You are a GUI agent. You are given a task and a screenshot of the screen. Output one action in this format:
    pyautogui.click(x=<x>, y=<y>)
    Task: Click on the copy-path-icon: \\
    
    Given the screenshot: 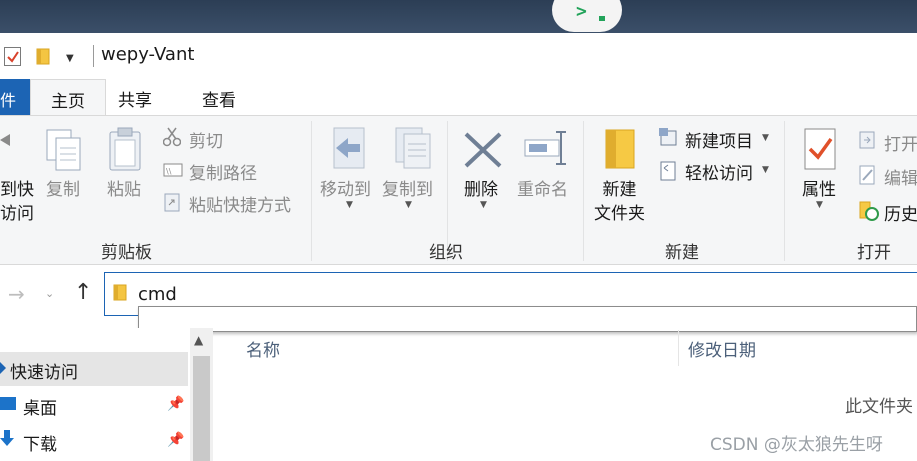 What is the action you would take?
    pyautogui.click(x=173, y=170)
    